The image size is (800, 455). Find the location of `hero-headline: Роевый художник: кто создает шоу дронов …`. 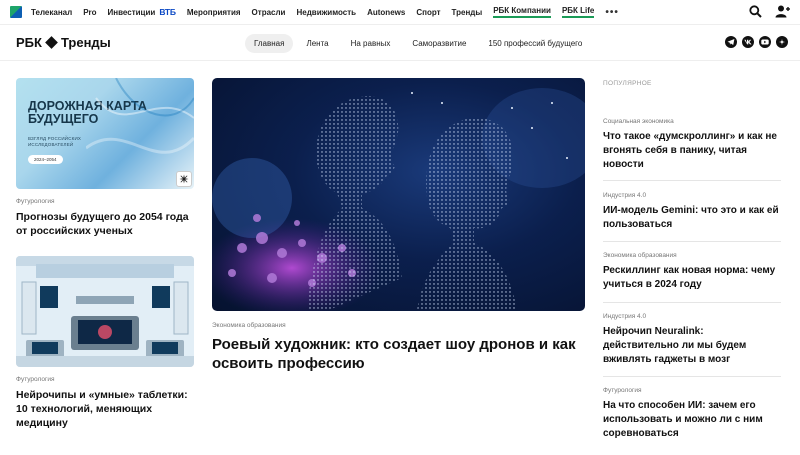

hero-headline: Роевый художник: кто создает шоу дронов … is located at coordinates (398, 354).